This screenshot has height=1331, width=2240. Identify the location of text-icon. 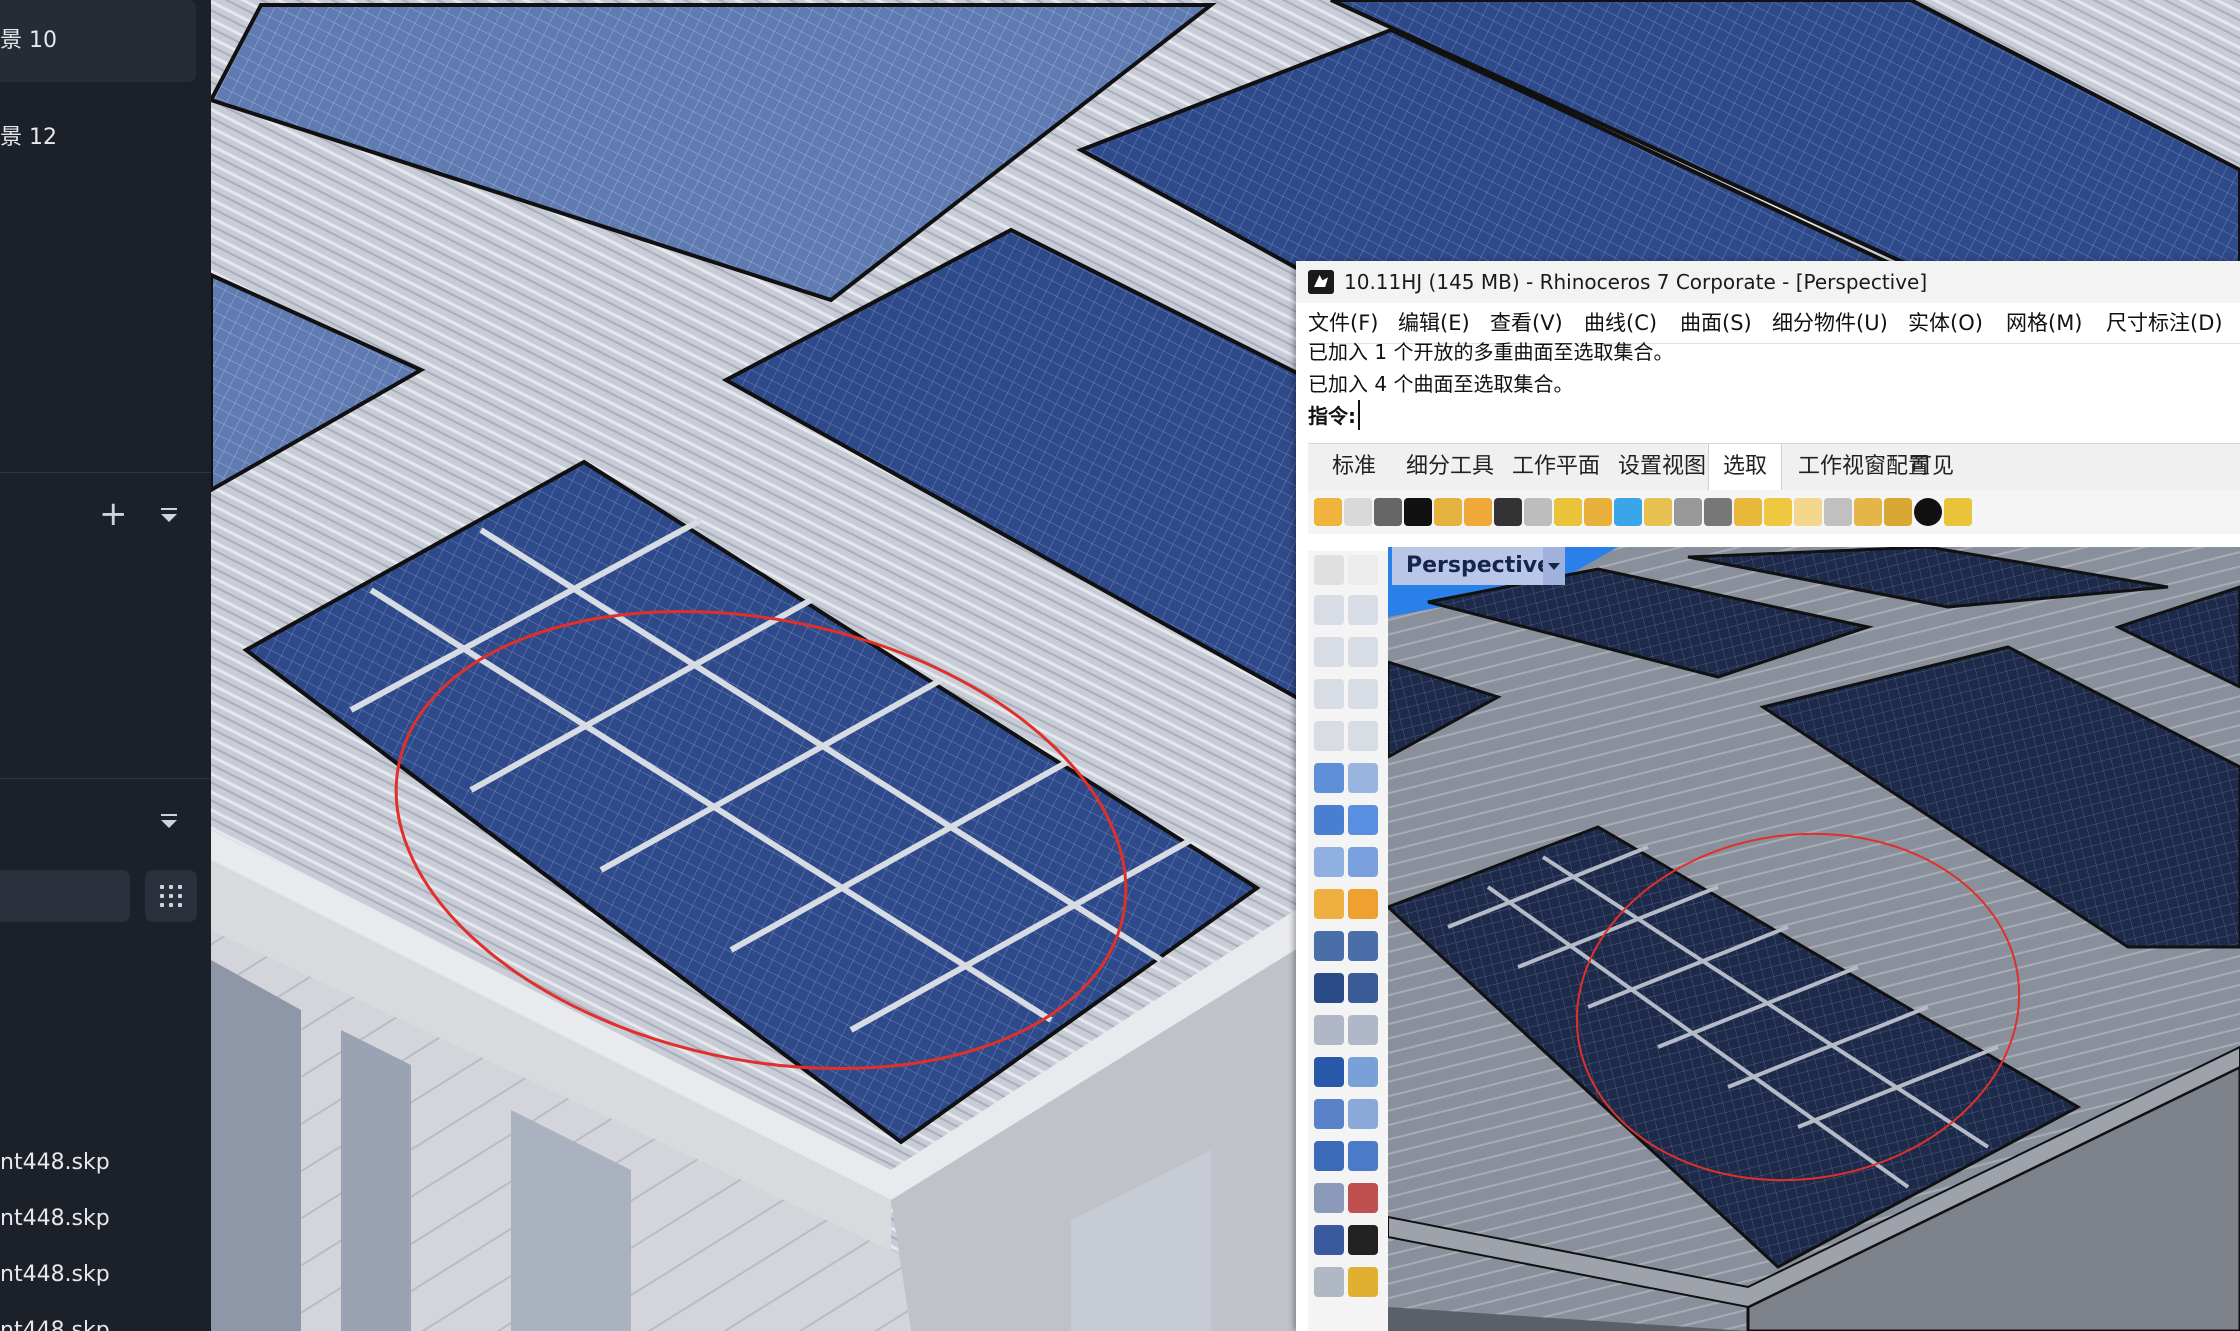
(1329, 1072).